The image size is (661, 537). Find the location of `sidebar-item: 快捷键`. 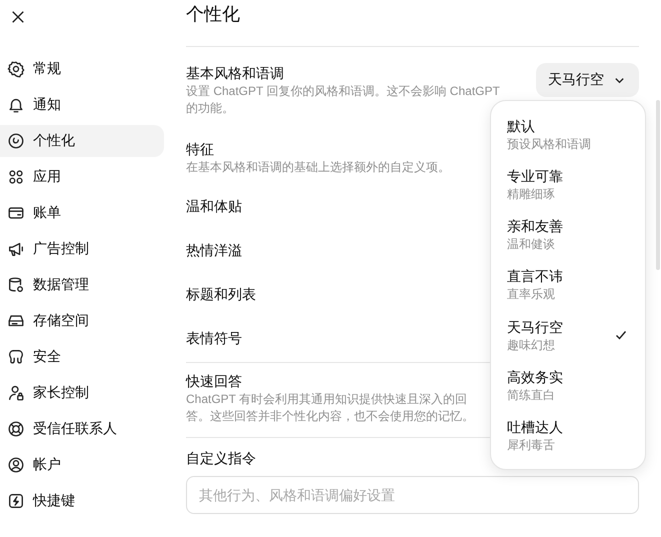

sidebar-item: 快捷键 is located at coordinates (82, 501).